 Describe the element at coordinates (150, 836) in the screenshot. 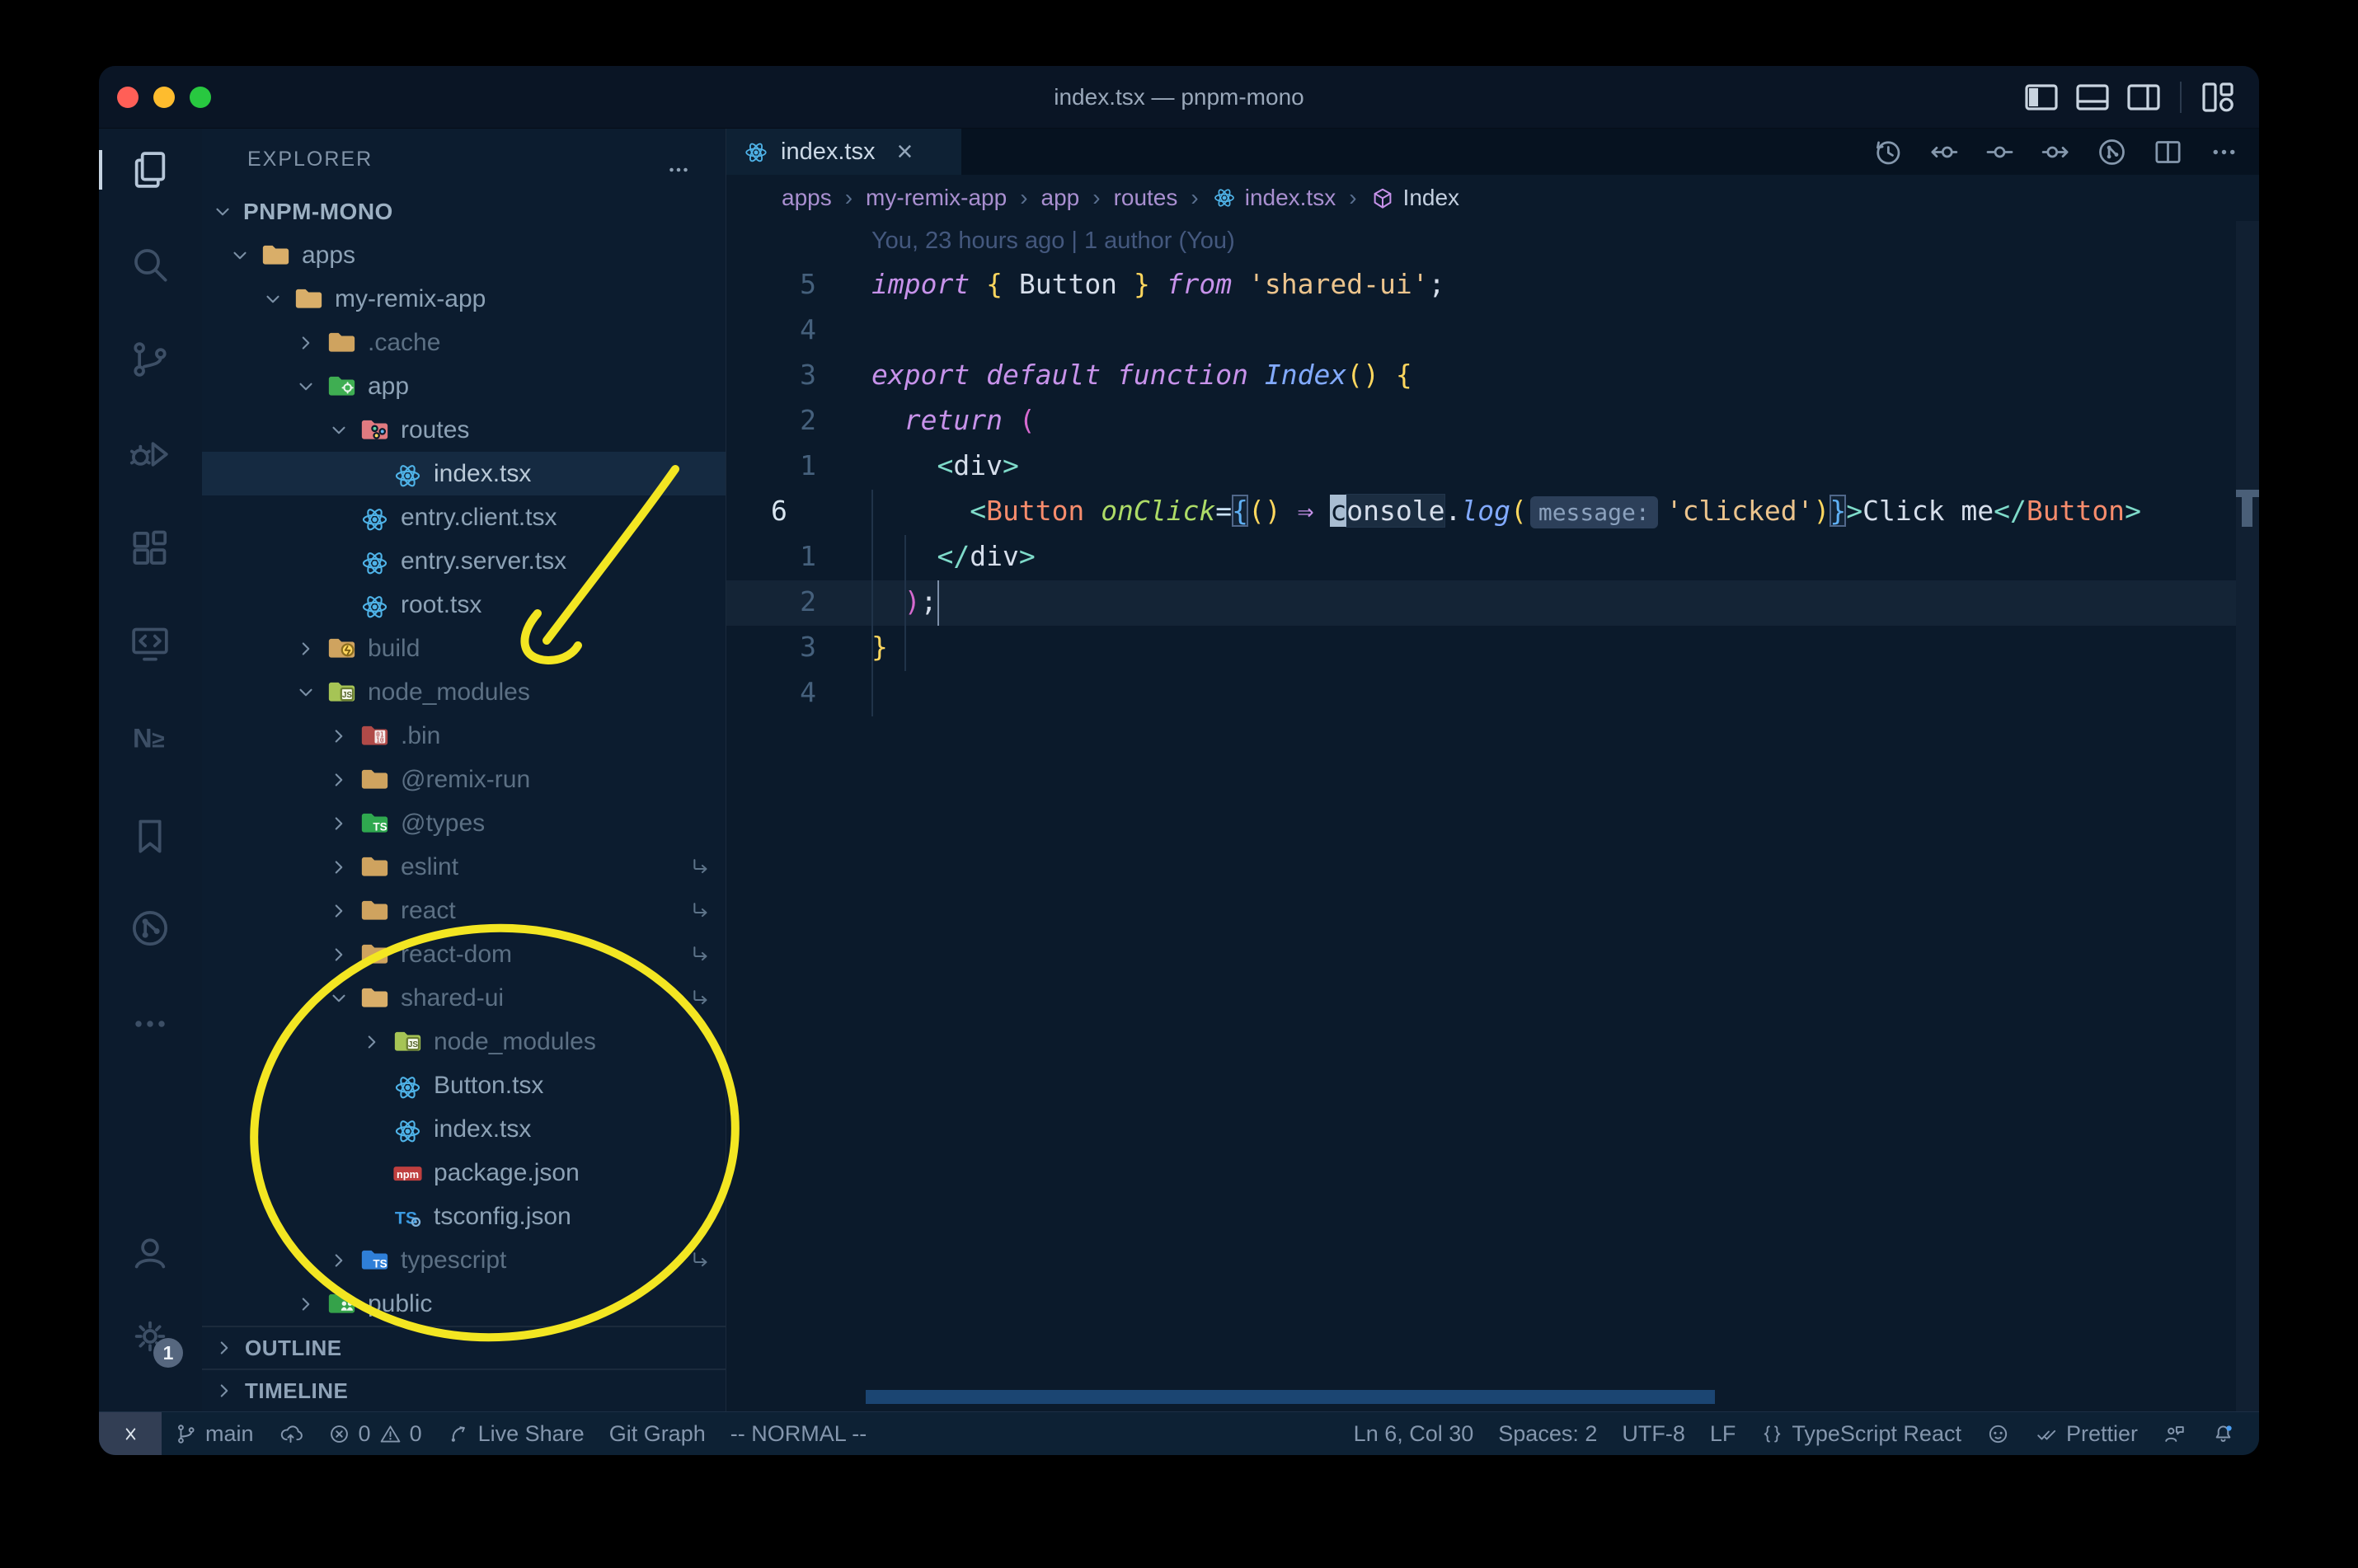

I see `activity-bar-item-bookmarks` at that location.